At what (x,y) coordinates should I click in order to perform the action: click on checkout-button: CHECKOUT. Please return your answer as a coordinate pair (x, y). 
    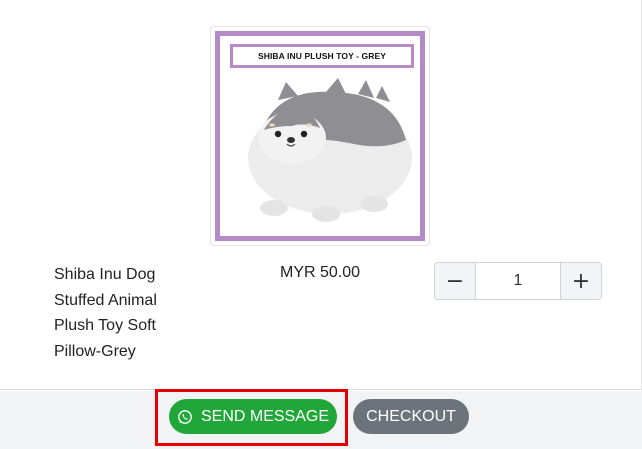
    Looking at the image, I should click on (411, 416).